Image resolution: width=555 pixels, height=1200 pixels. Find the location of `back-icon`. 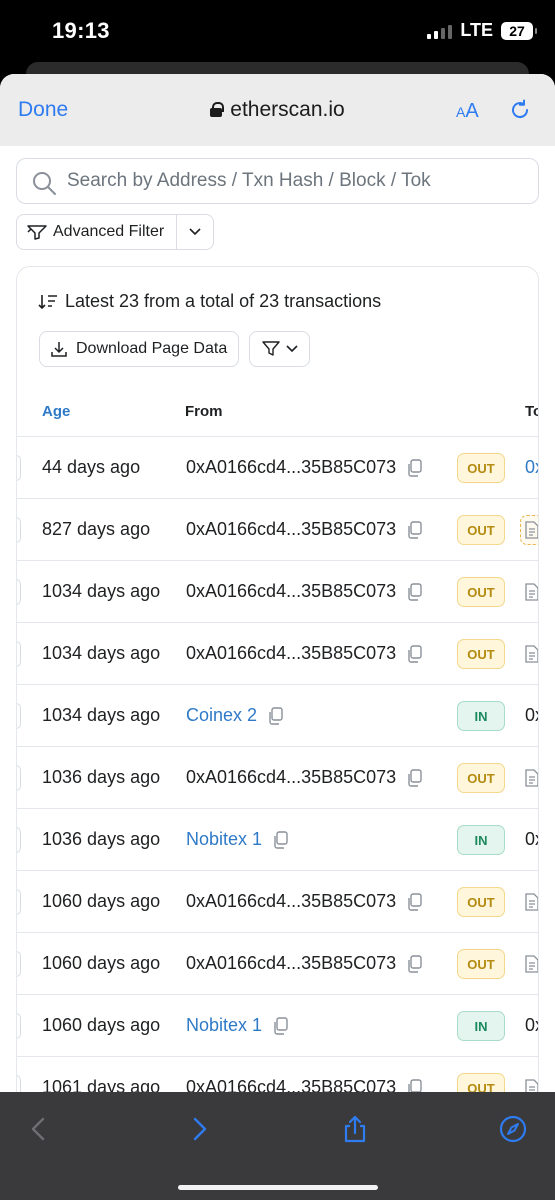

back-icon is located at coordinates (39, 1129).